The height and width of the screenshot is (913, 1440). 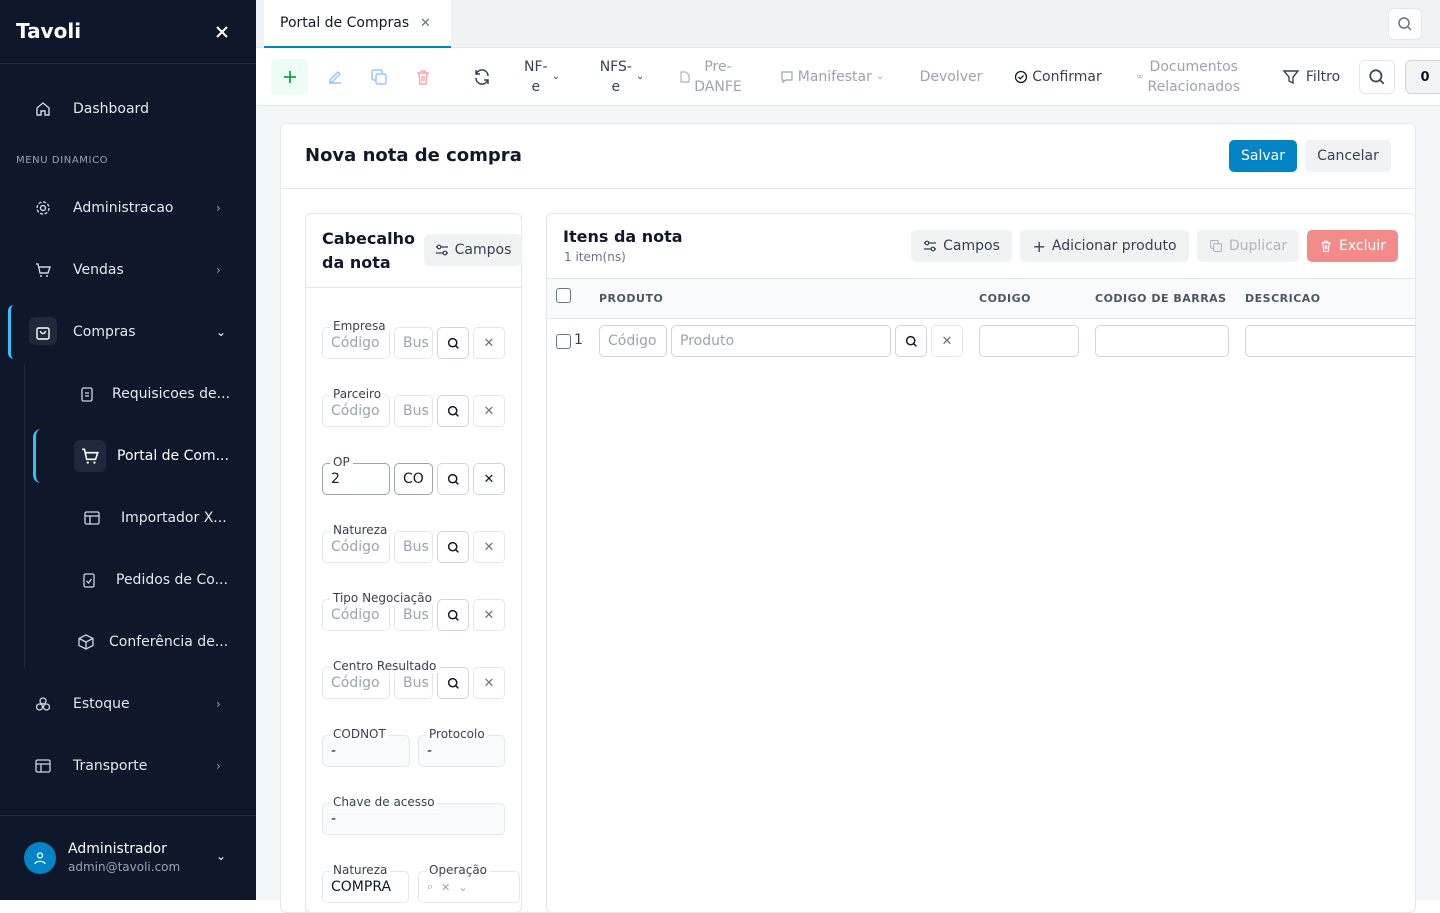 I want to click on close-sidebar-button, so click(x=222, y=32).